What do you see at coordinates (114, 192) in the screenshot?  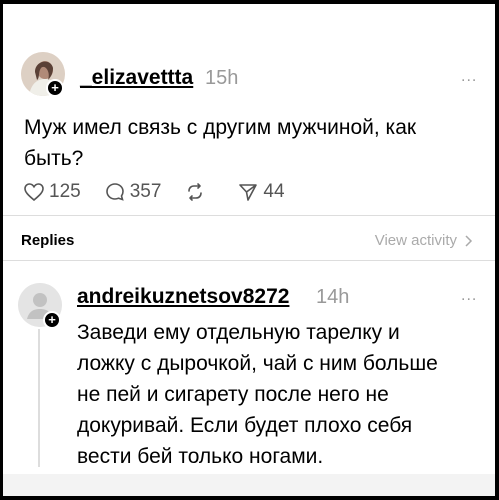 I see `comment-icon` at bounding box center [114, 192].